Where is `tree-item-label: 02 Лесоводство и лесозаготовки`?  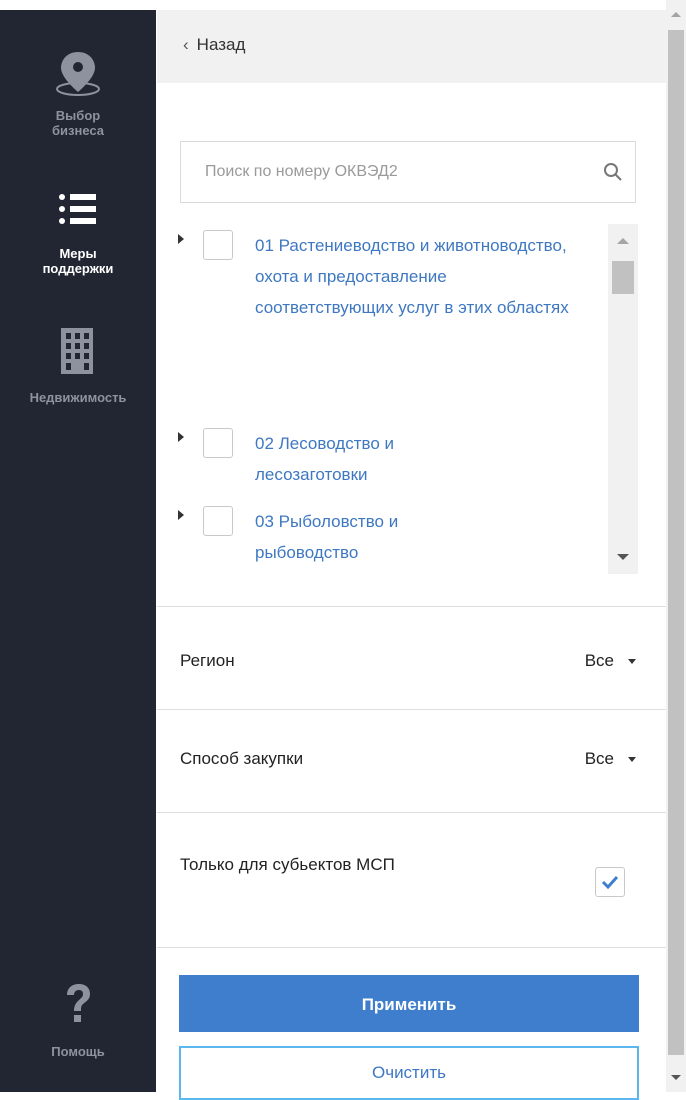 tree-item-label: 02 Лесоводство и лесозаготовки is located at coordinates (365, 459).